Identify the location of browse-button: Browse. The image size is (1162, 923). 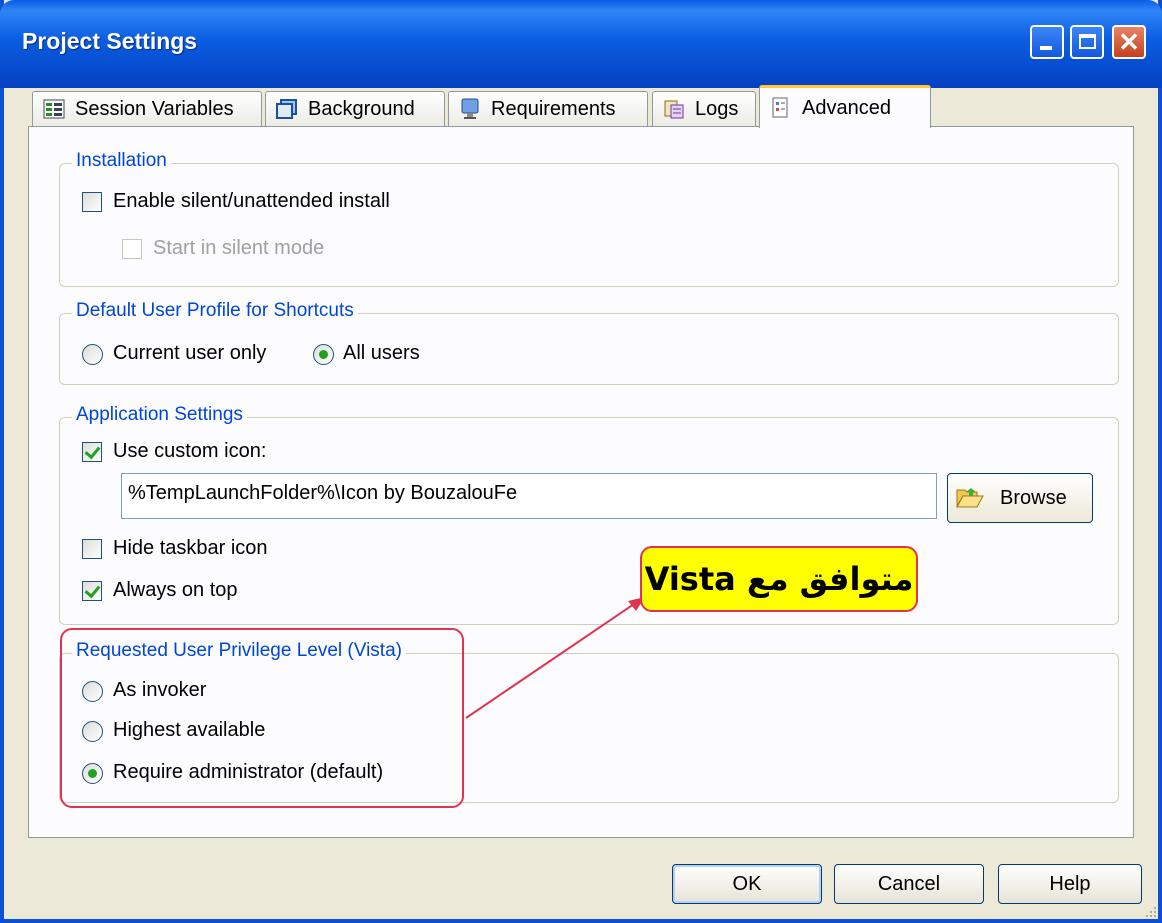
(1020, 498).